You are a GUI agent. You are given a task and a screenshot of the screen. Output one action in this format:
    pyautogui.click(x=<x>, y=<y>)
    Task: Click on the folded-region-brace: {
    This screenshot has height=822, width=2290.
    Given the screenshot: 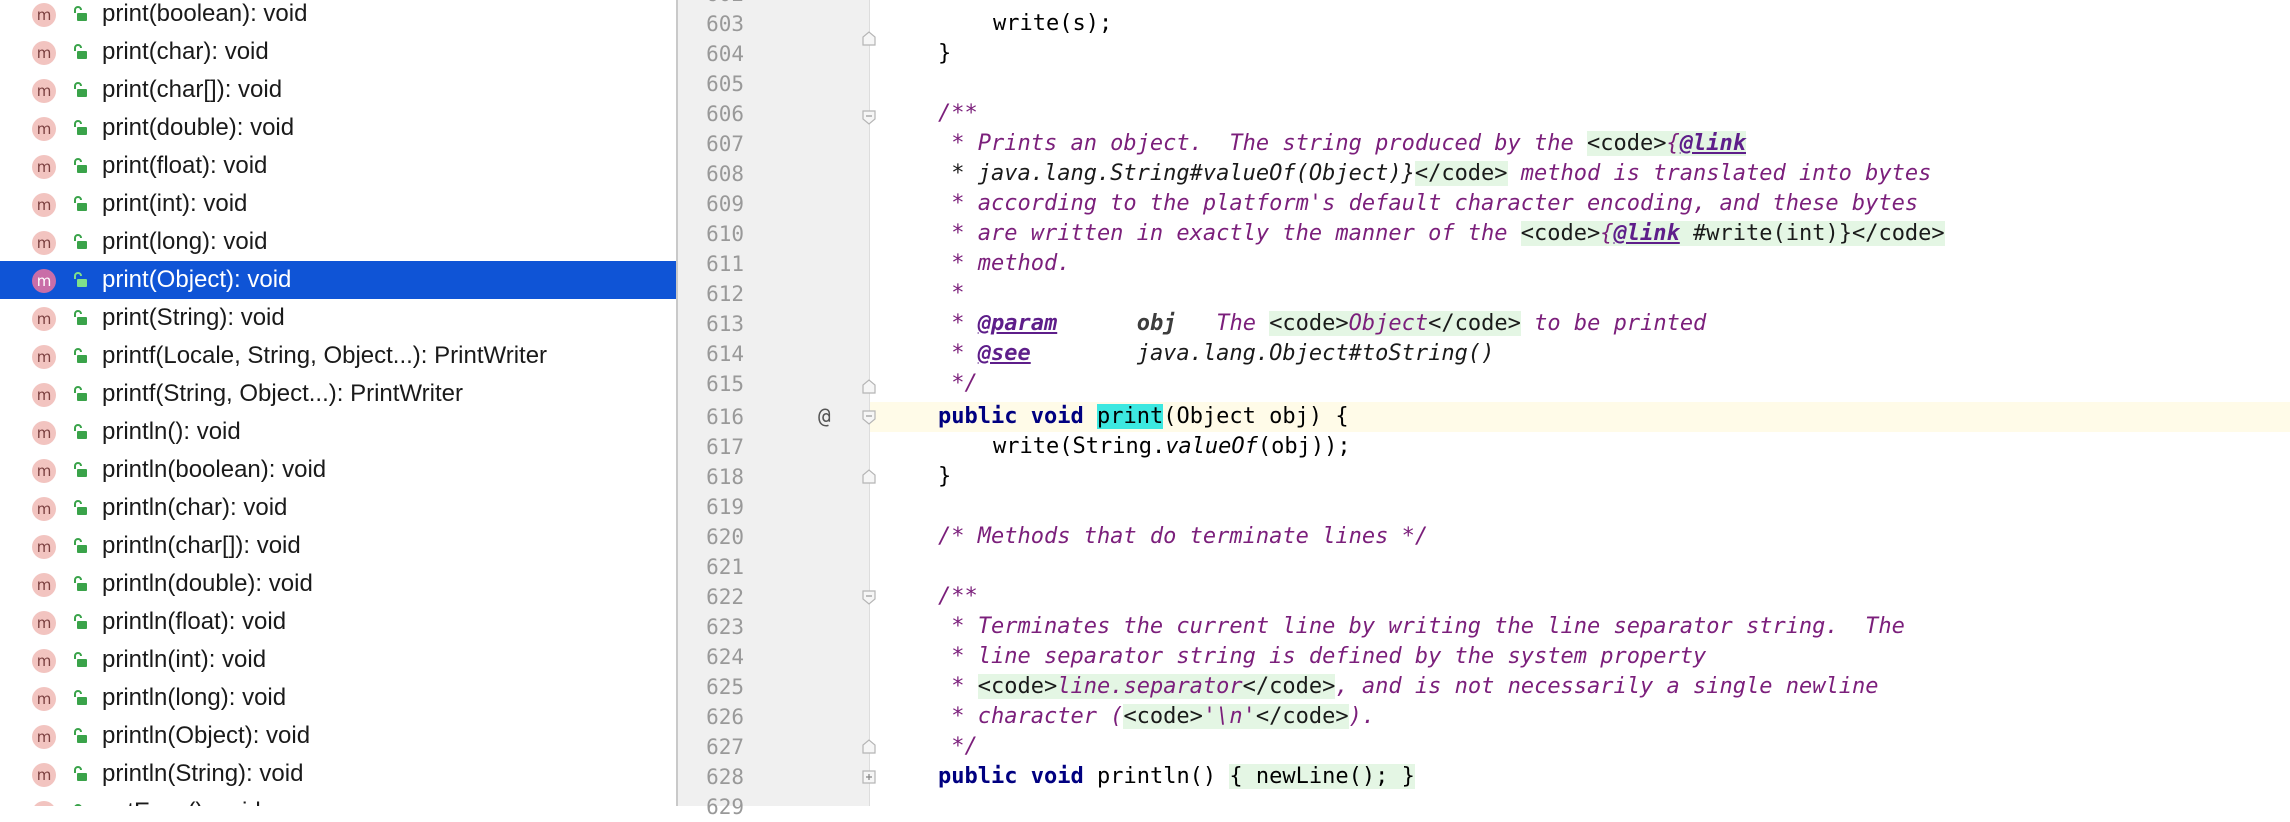 What is the action you would take?
    pyautogui.click(x=1236, y=776)
    